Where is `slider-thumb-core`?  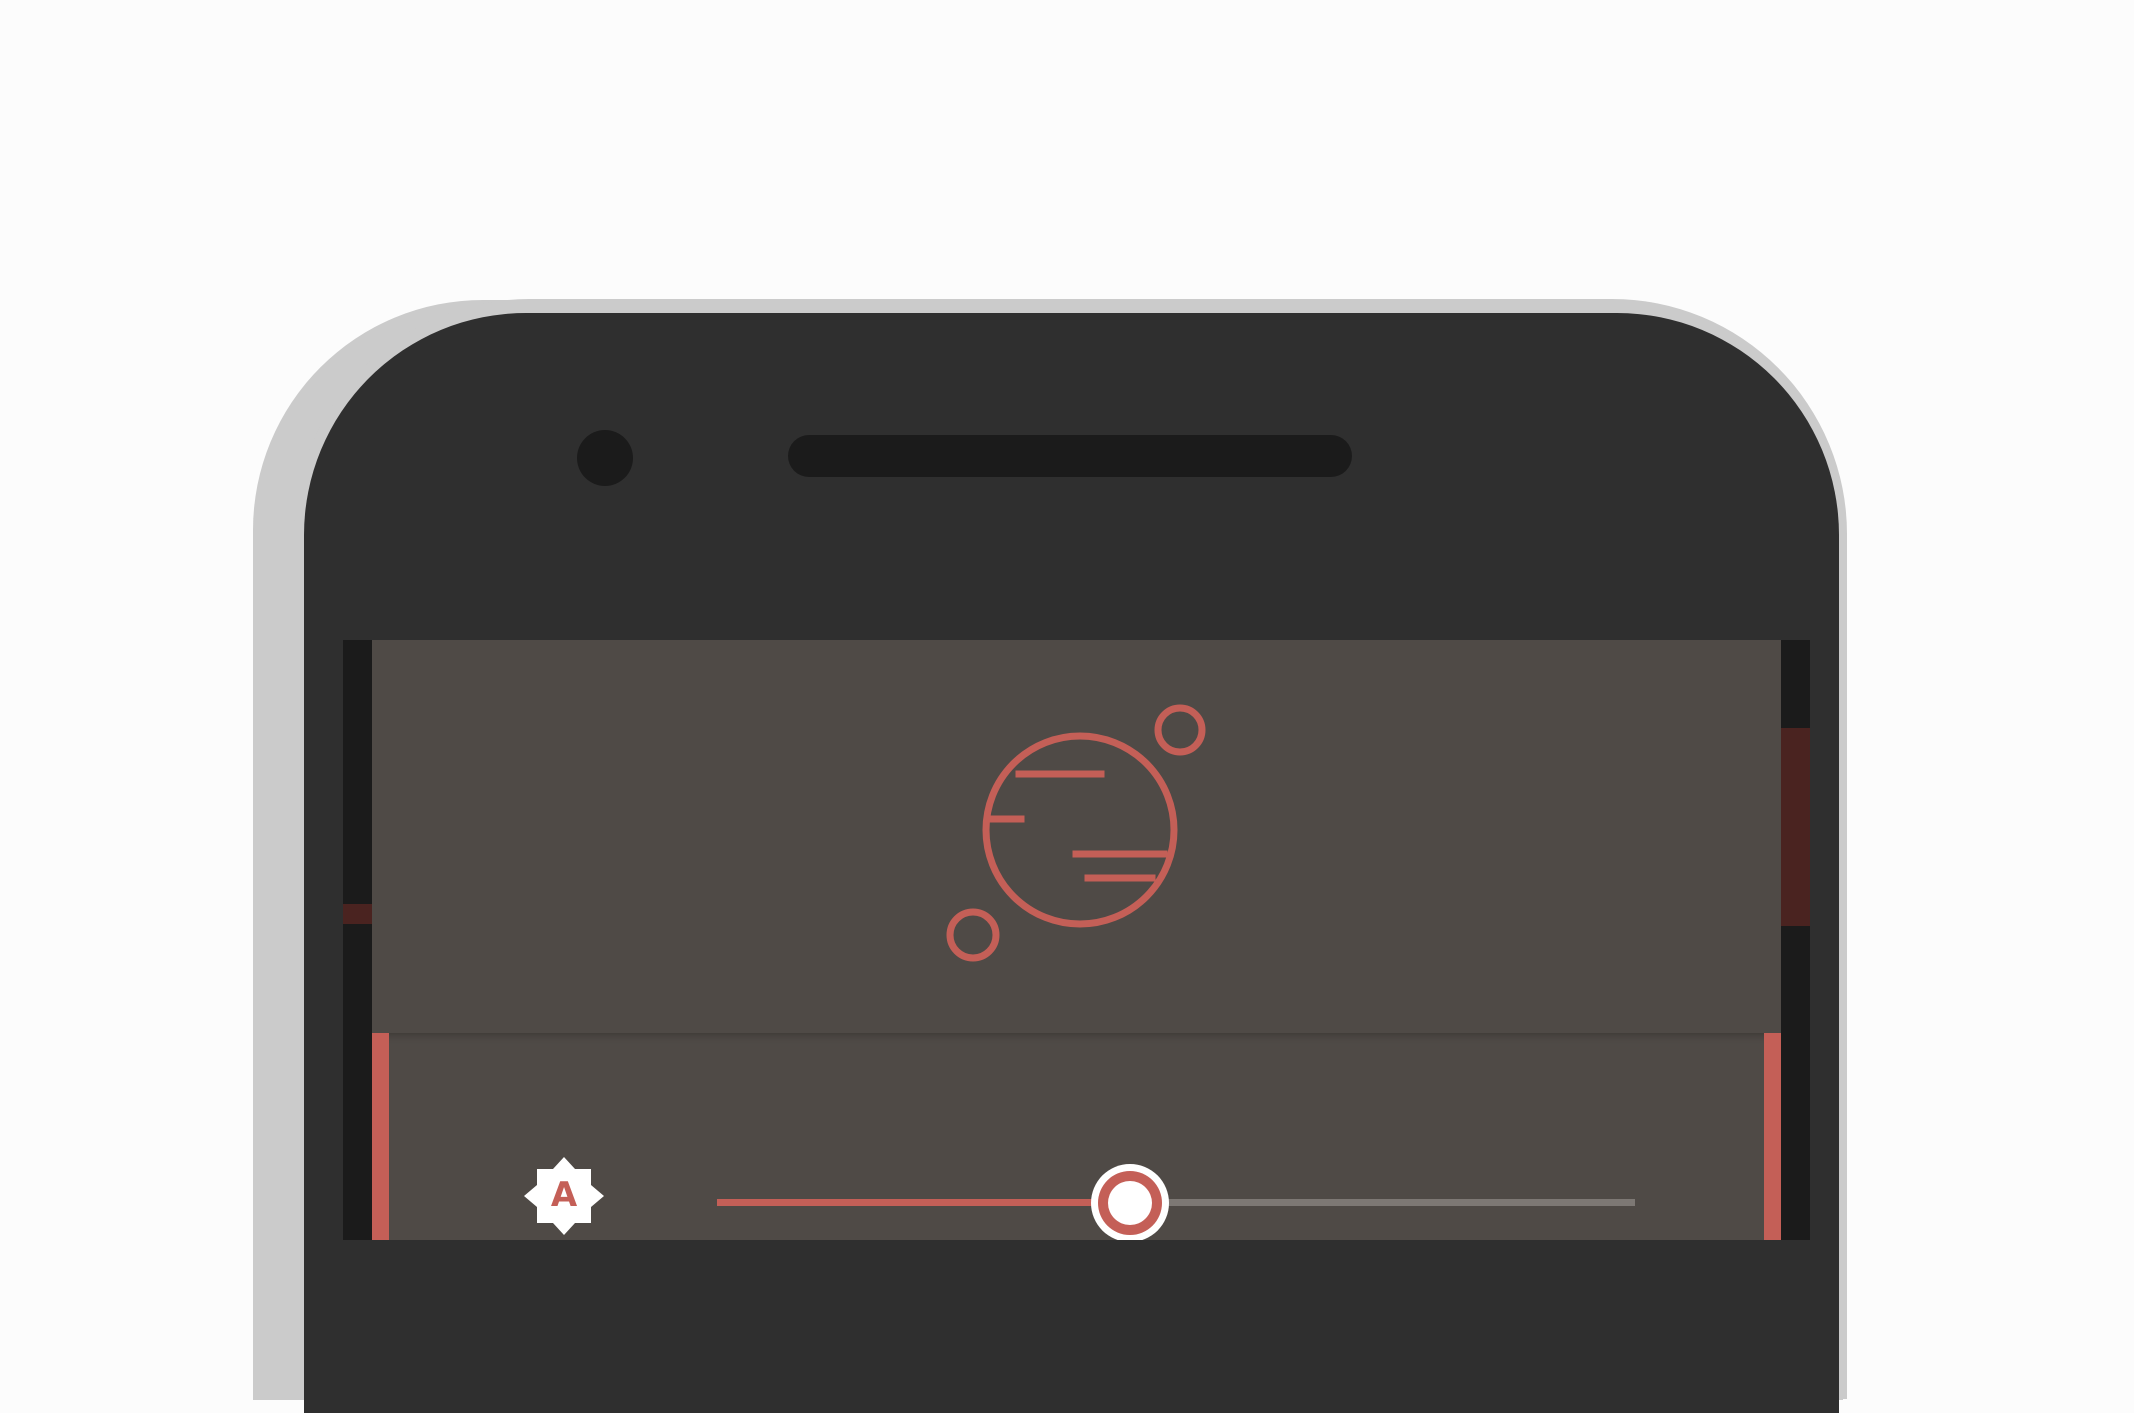
slider-thumb-core is located at coordinates (1130, 1203).